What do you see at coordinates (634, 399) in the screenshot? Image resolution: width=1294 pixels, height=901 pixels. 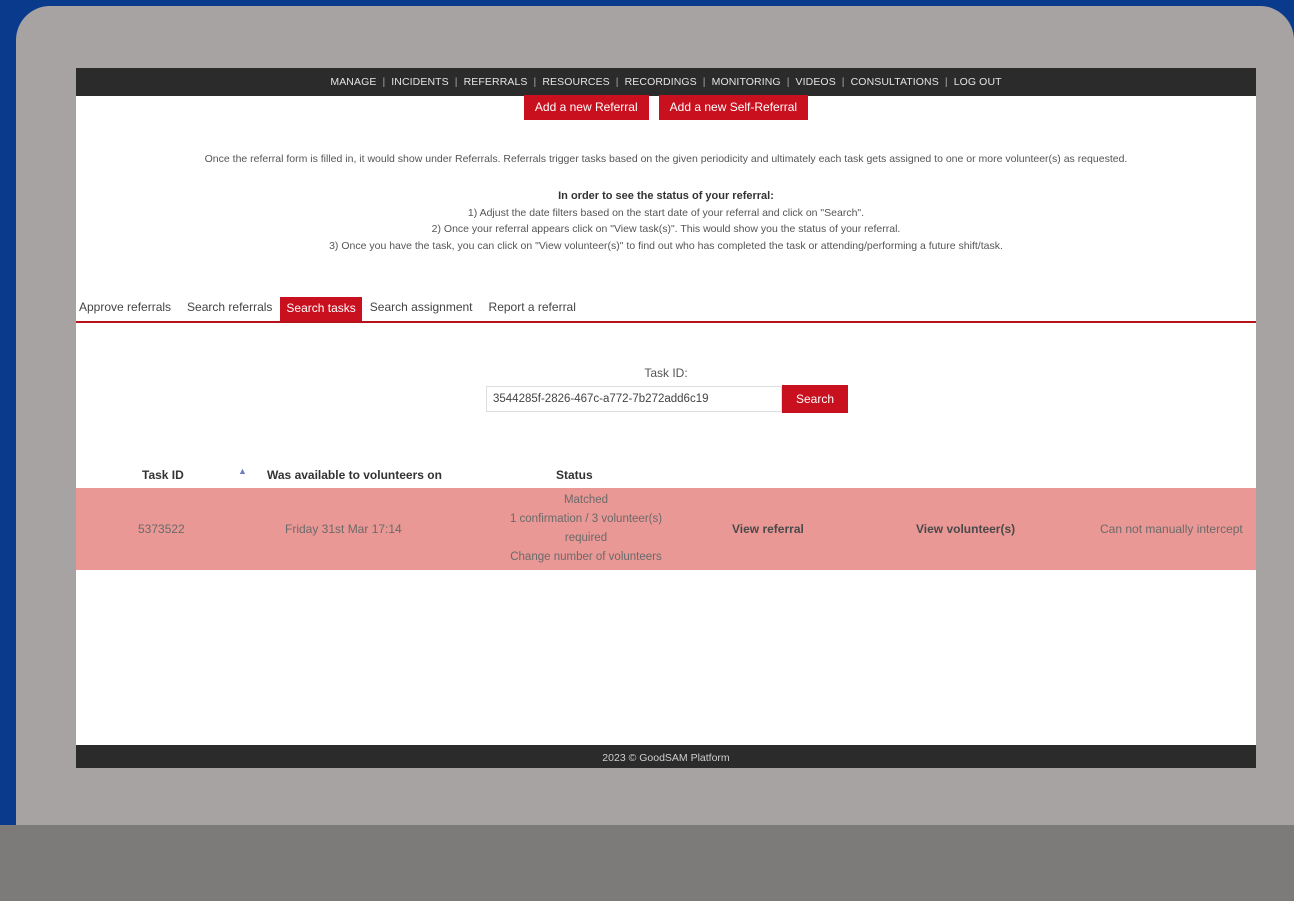 I see `task-id-input` at bounding box center [634, 399].